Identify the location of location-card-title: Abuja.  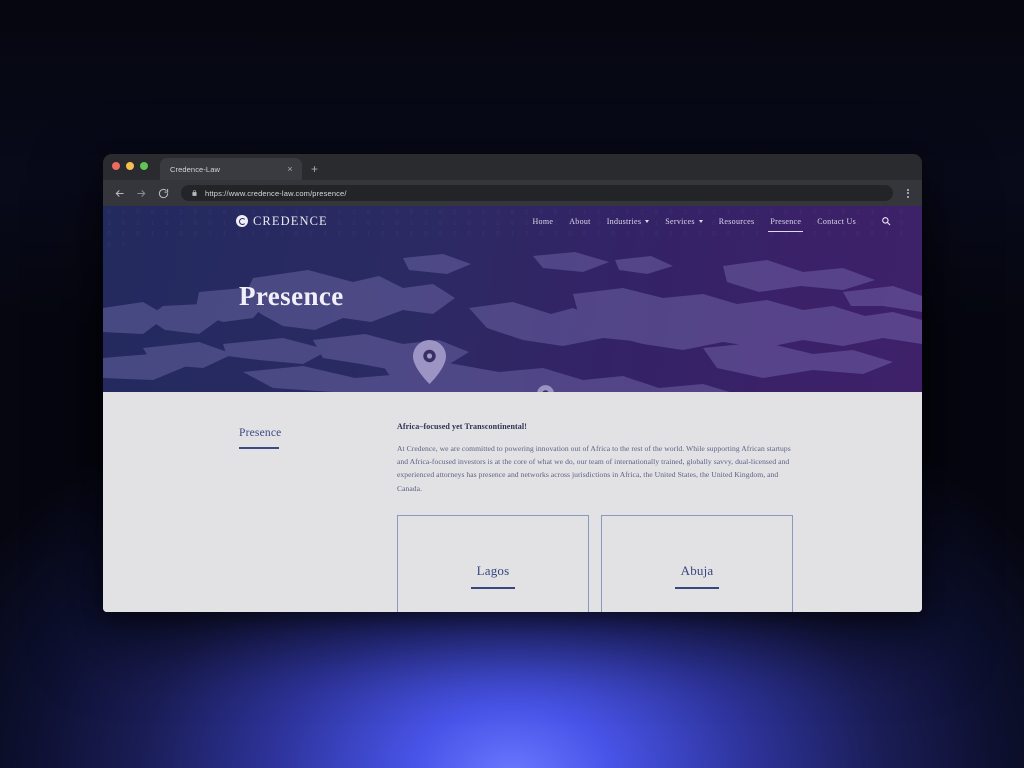
(697, 570).